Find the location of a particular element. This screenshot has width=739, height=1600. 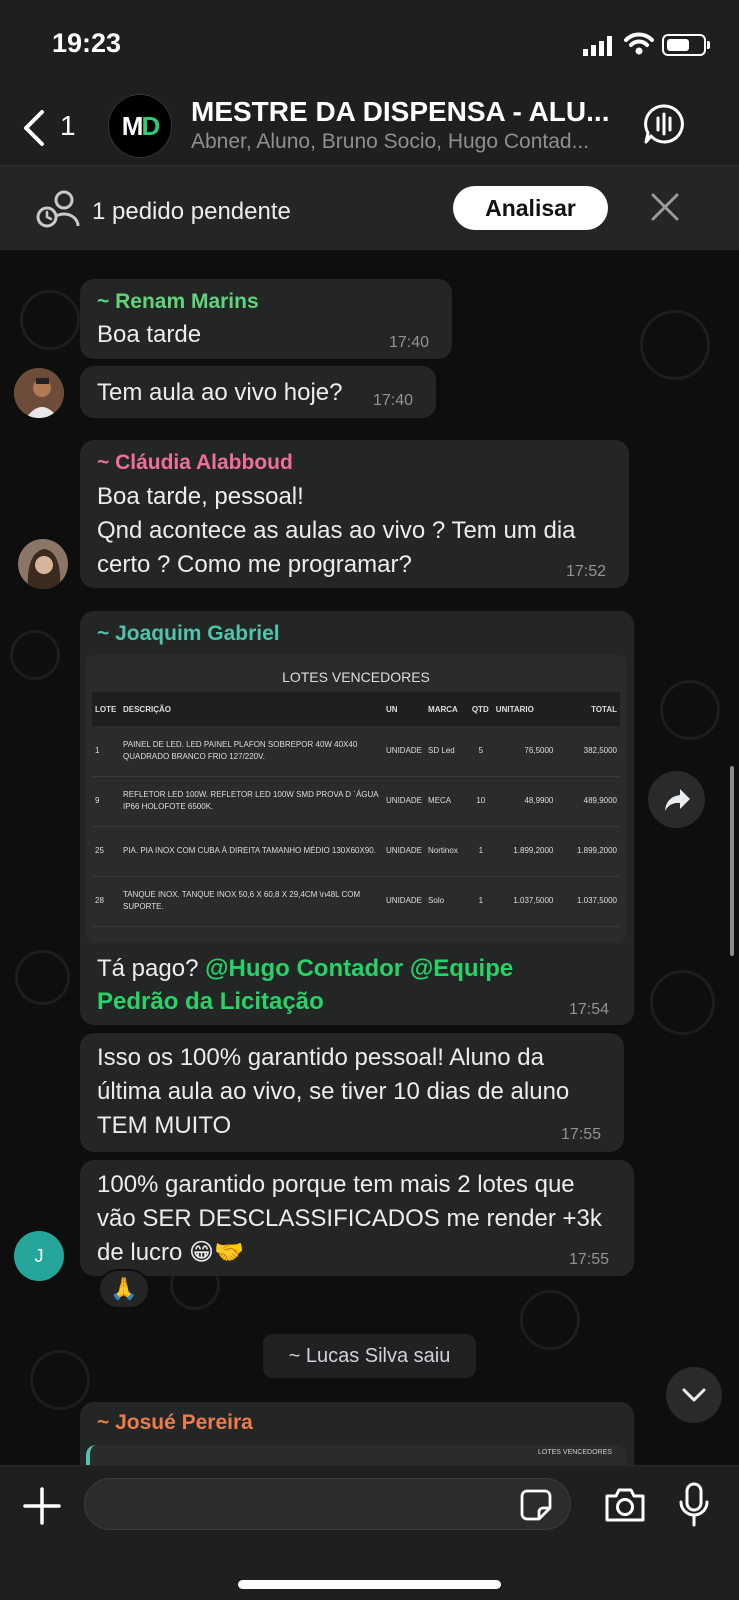

message-text: certo ? Como me programar? is located at coordinates (254, 564).